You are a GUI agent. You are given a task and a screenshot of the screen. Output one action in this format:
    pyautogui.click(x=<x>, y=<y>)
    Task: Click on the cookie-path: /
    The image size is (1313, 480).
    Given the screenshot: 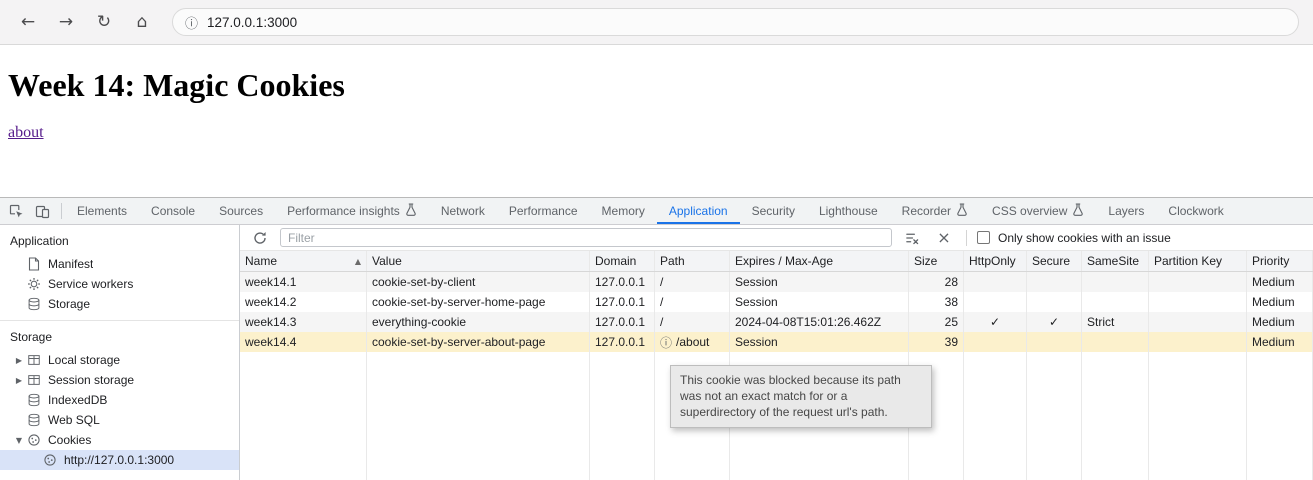 What is the action you would take?
    pyautogui.click(x=692, y=282)
    